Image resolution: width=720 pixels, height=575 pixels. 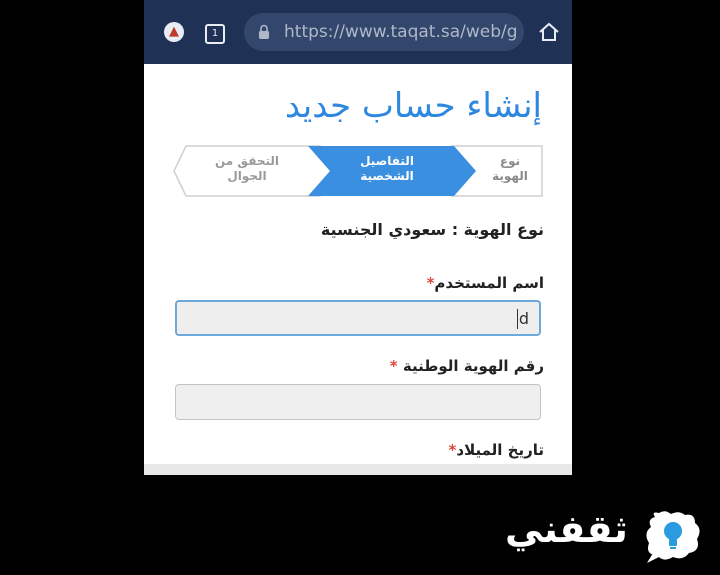 What do you see at coordinates (485, 283) in the screenshot?
I see `username-label: اسم المستخدم*` at bounding box center [485, 283].